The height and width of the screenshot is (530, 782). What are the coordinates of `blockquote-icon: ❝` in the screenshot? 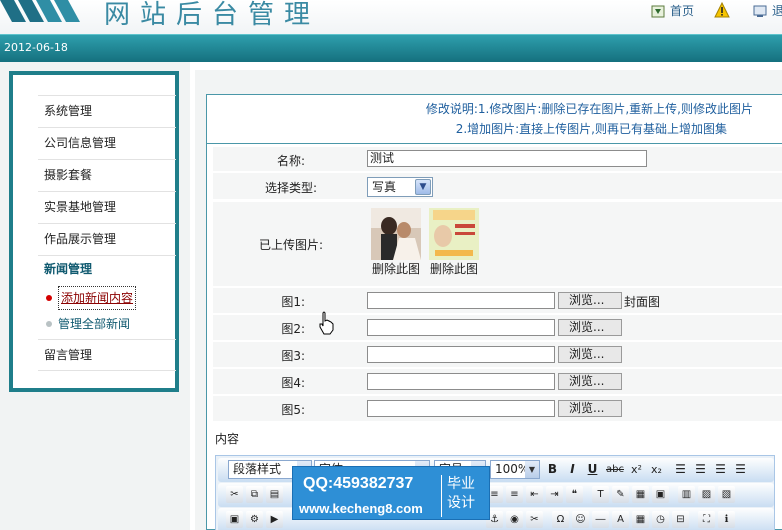 It's located at (574, 494).